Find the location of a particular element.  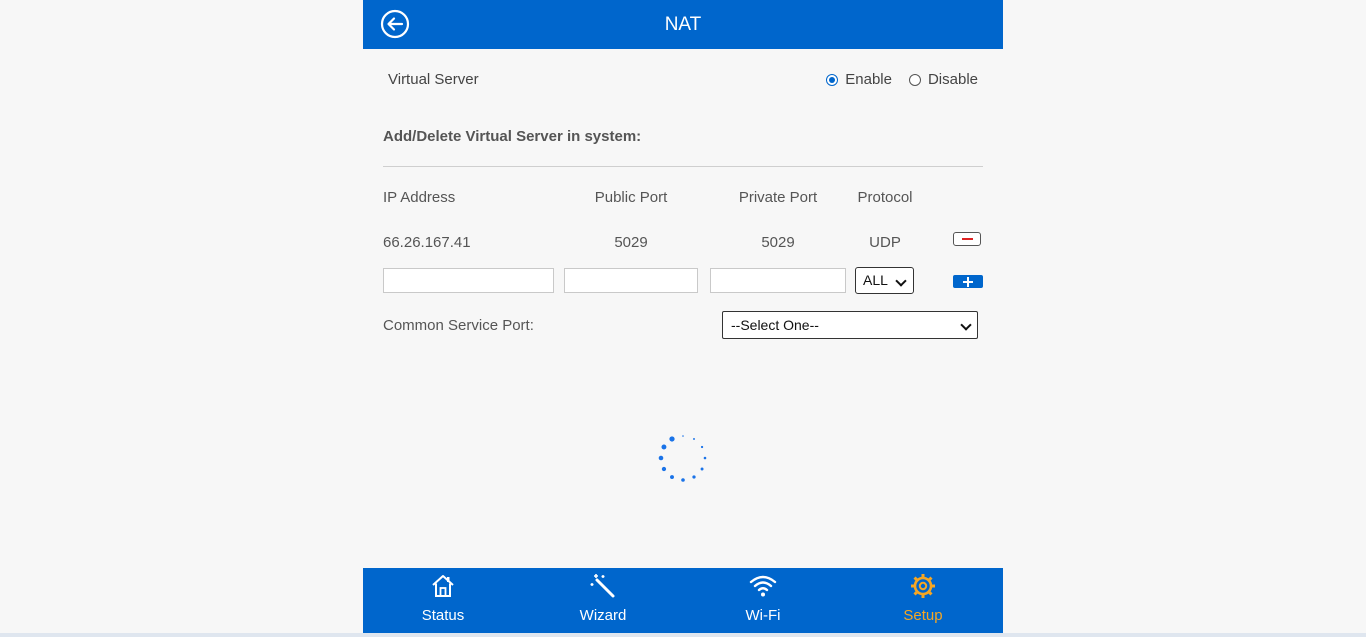

section-title: Add/Delete Virtual Server in system: is located at coordinates (512, 136).